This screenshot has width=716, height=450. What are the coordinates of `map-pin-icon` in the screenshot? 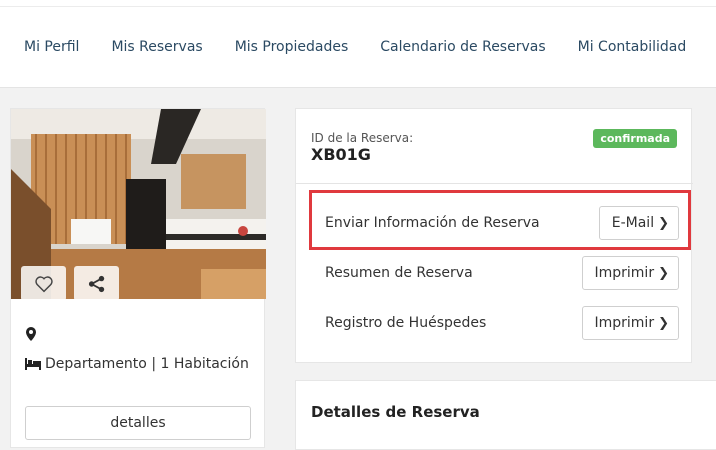 It's located at (31, 335).